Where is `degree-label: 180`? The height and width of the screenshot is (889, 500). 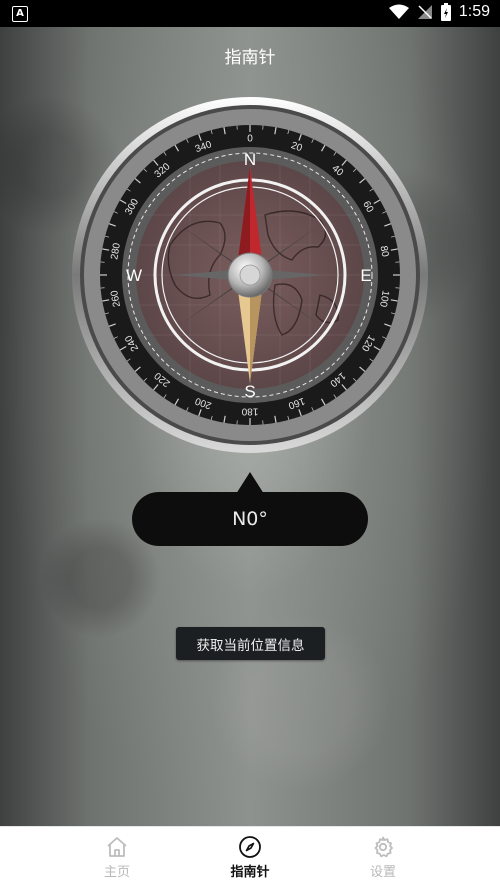 degree-label: 180 is located at coordinates (249, 411).